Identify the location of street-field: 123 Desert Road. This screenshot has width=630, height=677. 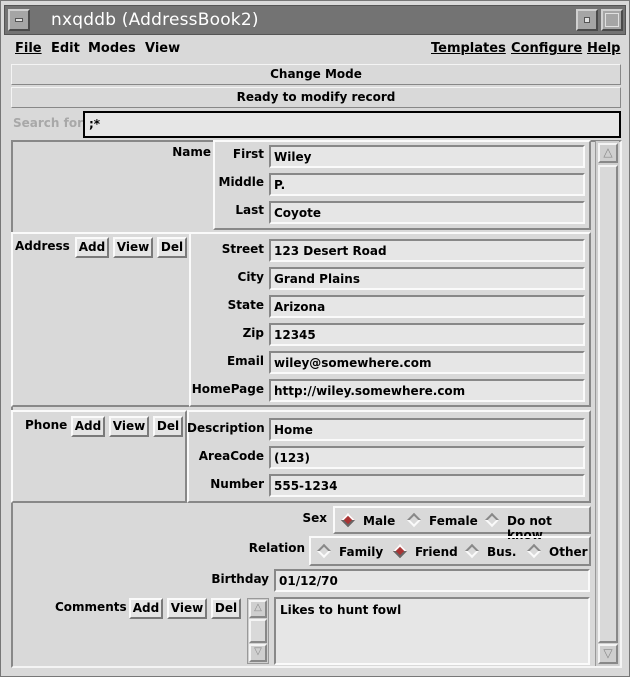
(427, 250).